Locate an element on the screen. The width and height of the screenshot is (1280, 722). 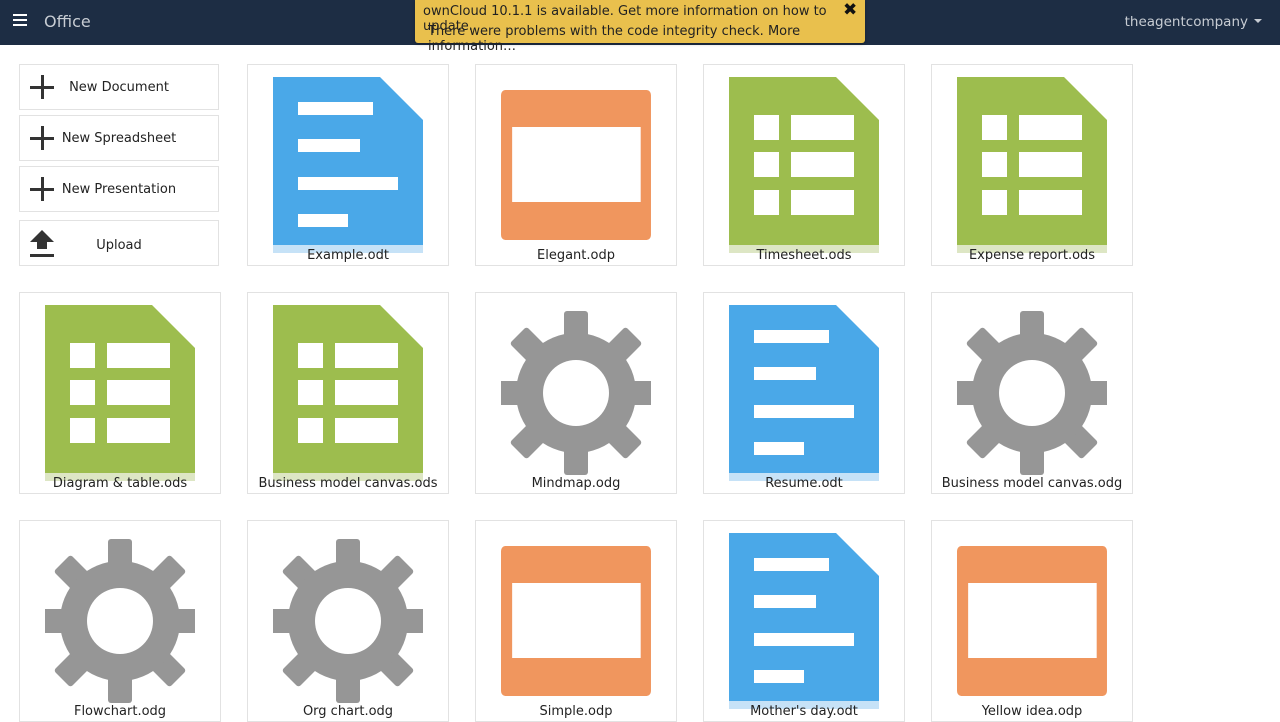
user-menu: theagentcompany is located at coordinates (1193, 22).